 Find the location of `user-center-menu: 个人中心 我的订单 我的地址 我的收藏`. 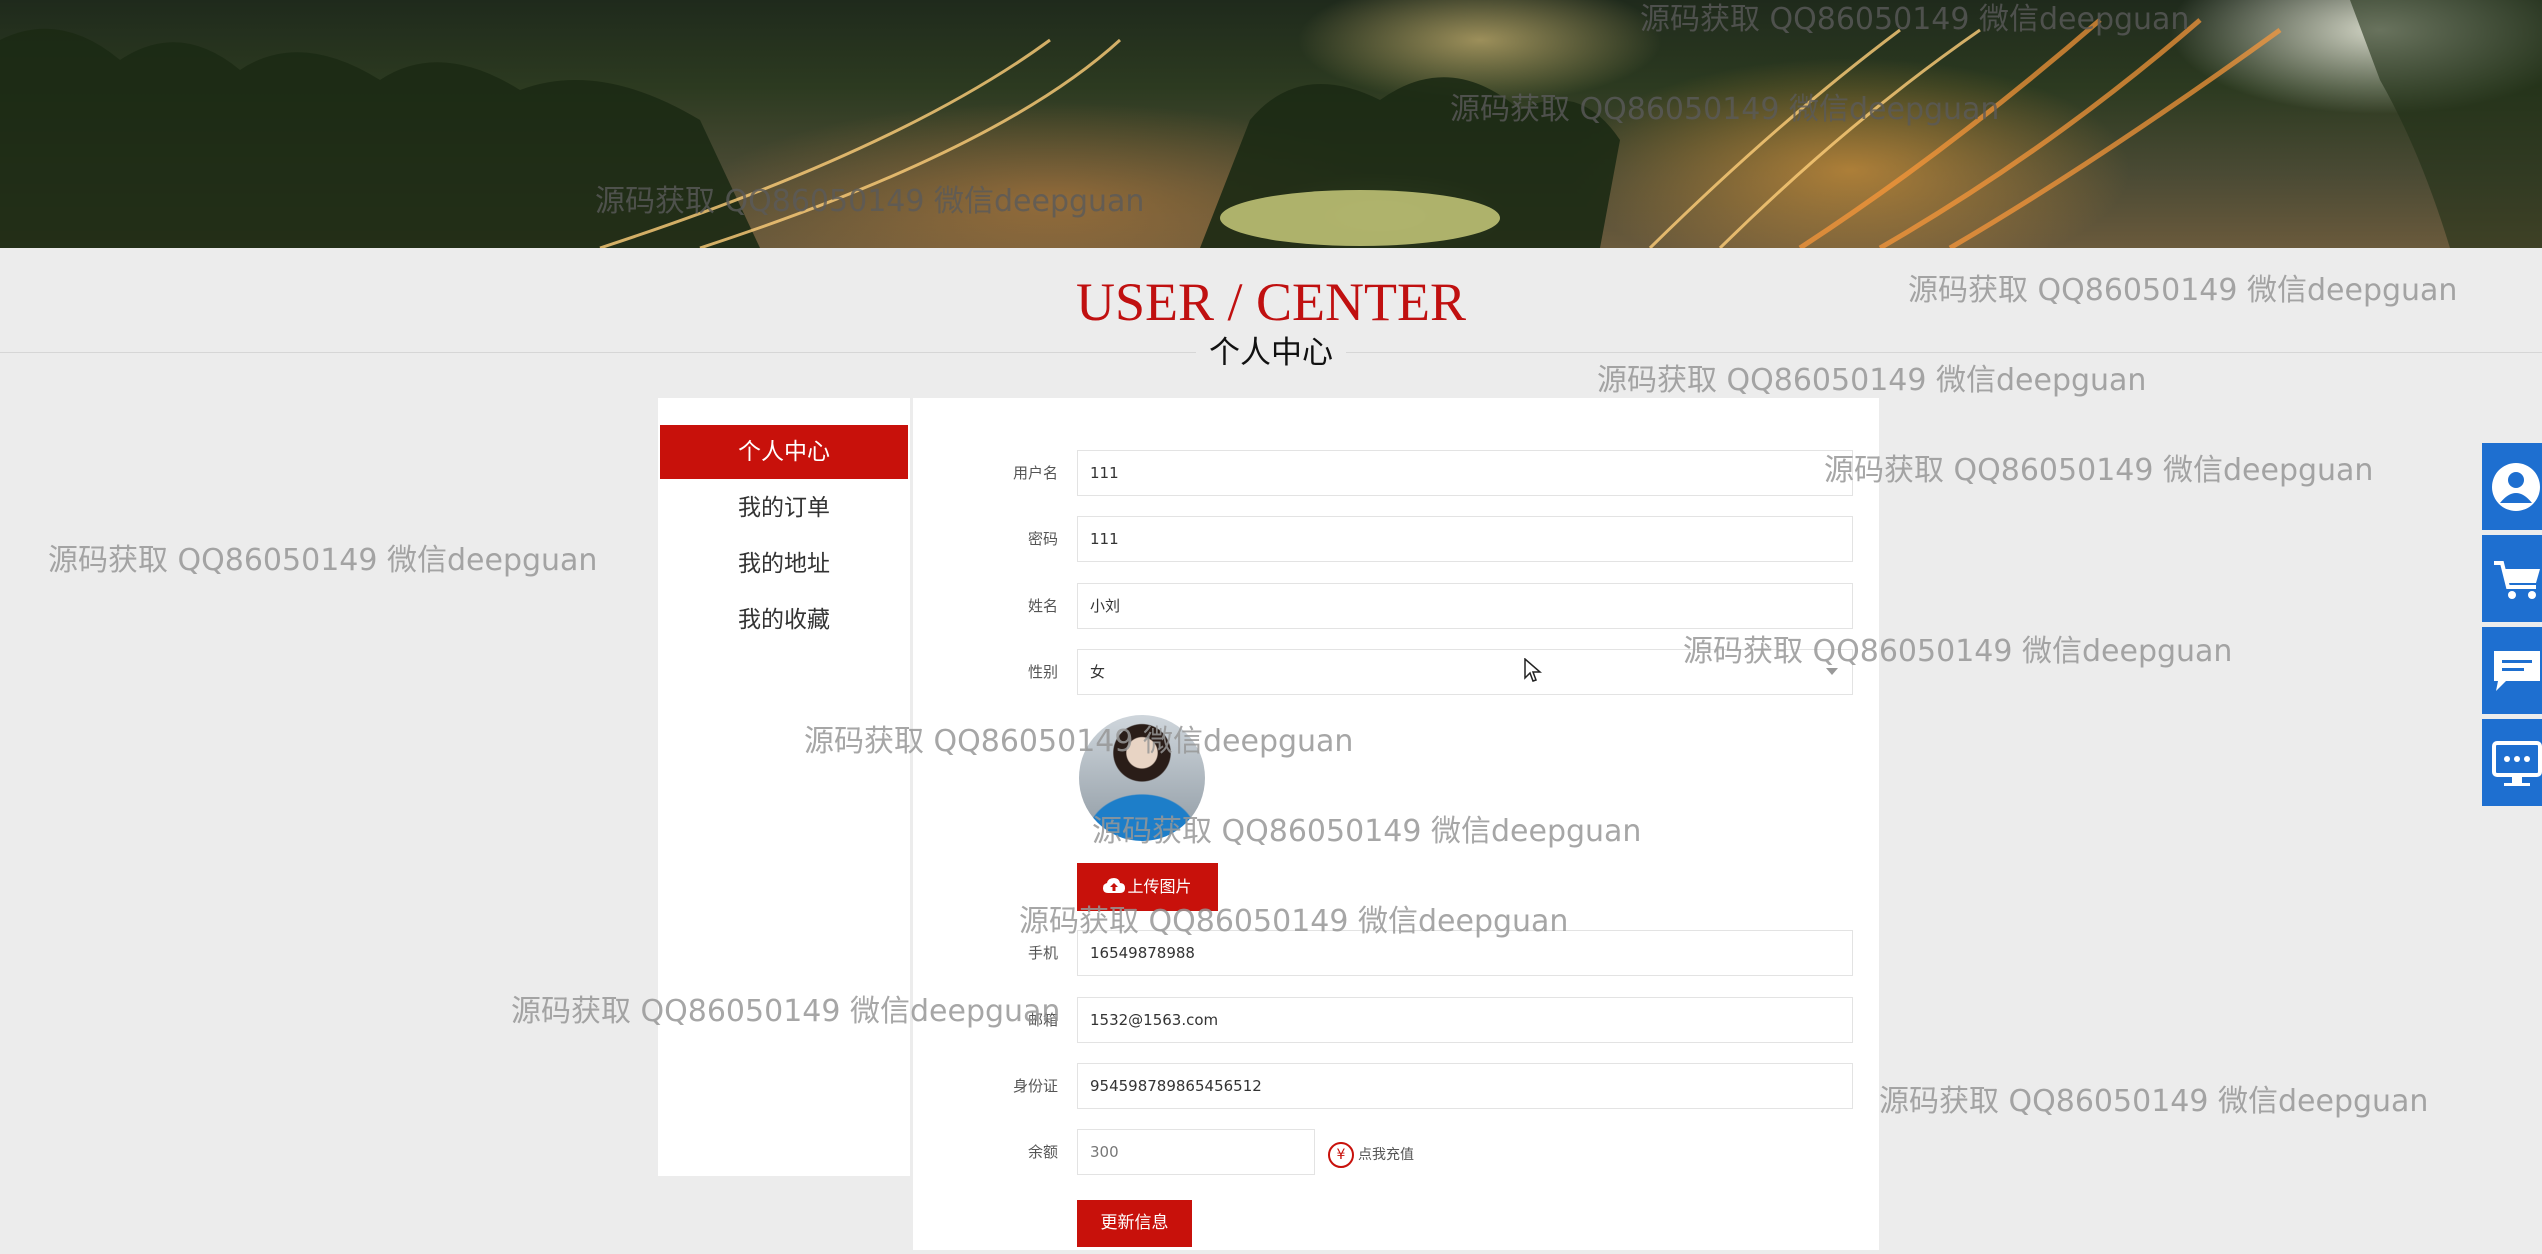

user-center-menu: 个人中心 我的订单 我的地址 我的收藏 is located at coordinates (784, 787).